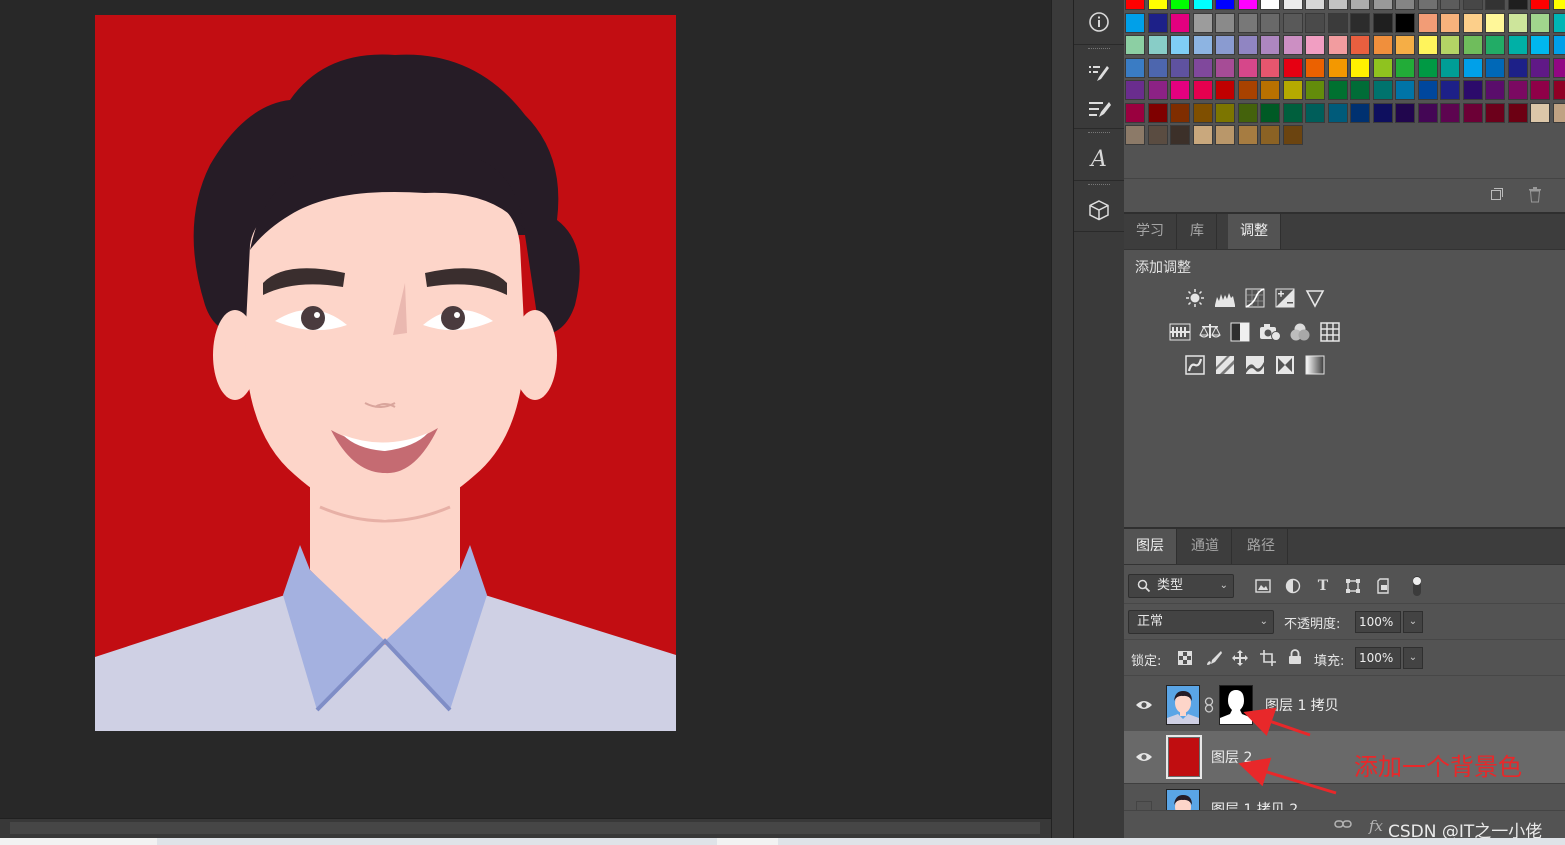  I want to click on threshold-icon, so click(1255, 365).